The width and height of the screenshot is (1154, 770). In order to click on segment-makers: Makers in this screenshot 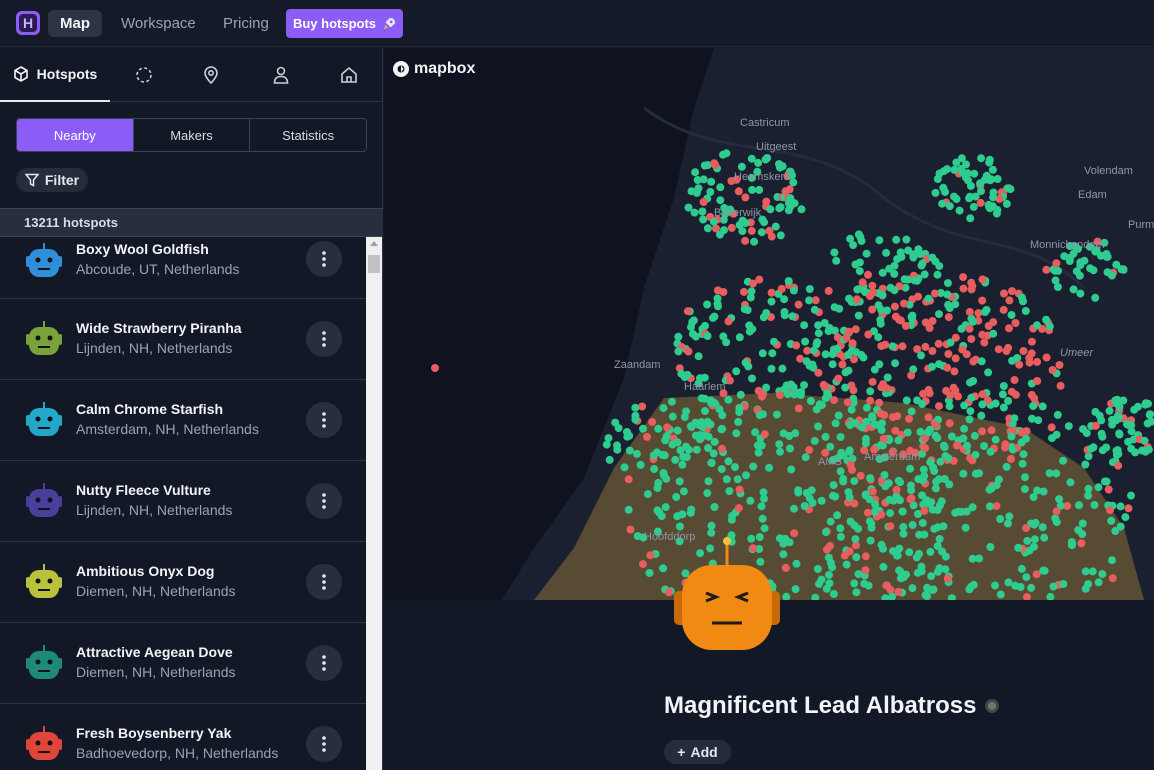, I will do `click(192, 135)`.